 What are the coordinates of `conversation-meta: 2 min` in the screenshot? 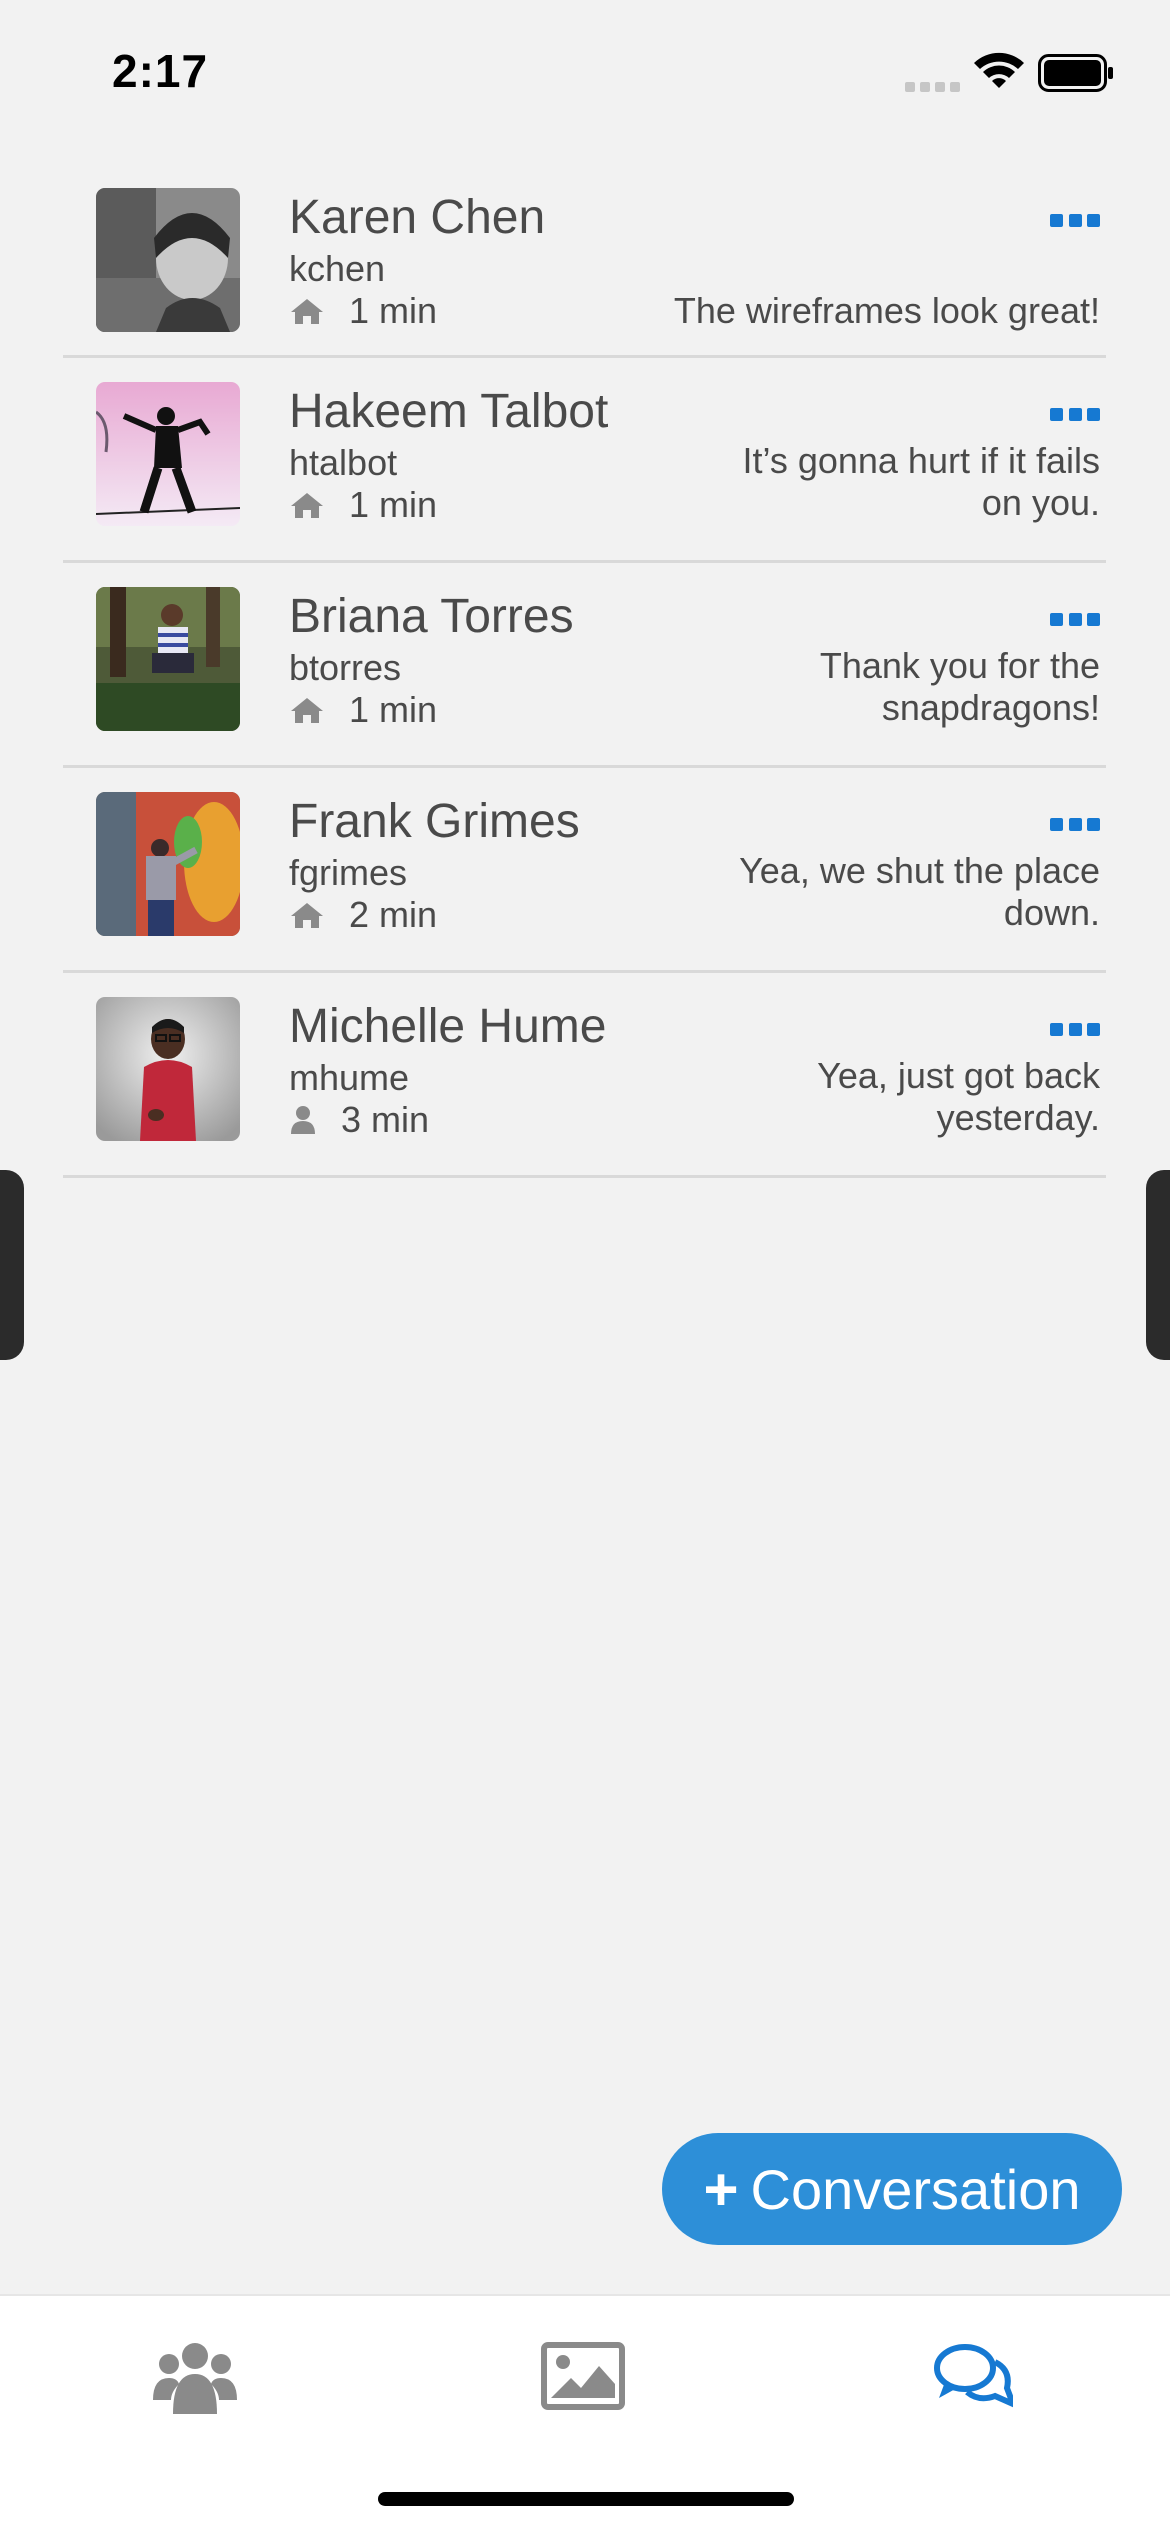 It's located at (363, 915).